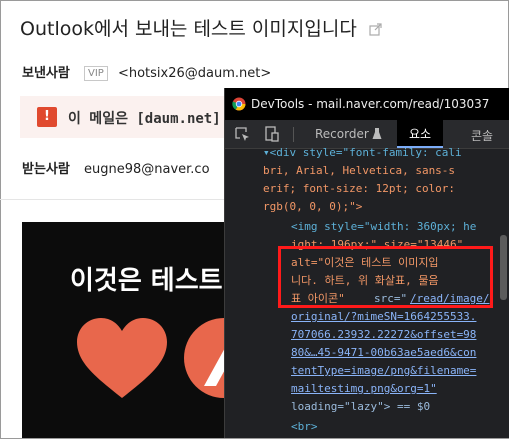 This screenshot has height=439, width=509. I want to click on devtools-title: DevTools - mail.naver.com/read/103037, so click(370, 104).